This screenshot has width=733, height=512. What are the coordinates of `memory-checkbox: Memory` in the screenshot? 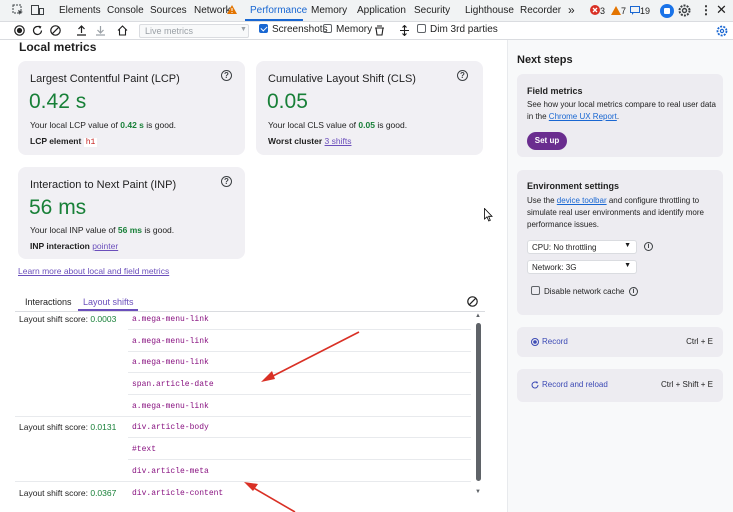 It's located at (347, 29).